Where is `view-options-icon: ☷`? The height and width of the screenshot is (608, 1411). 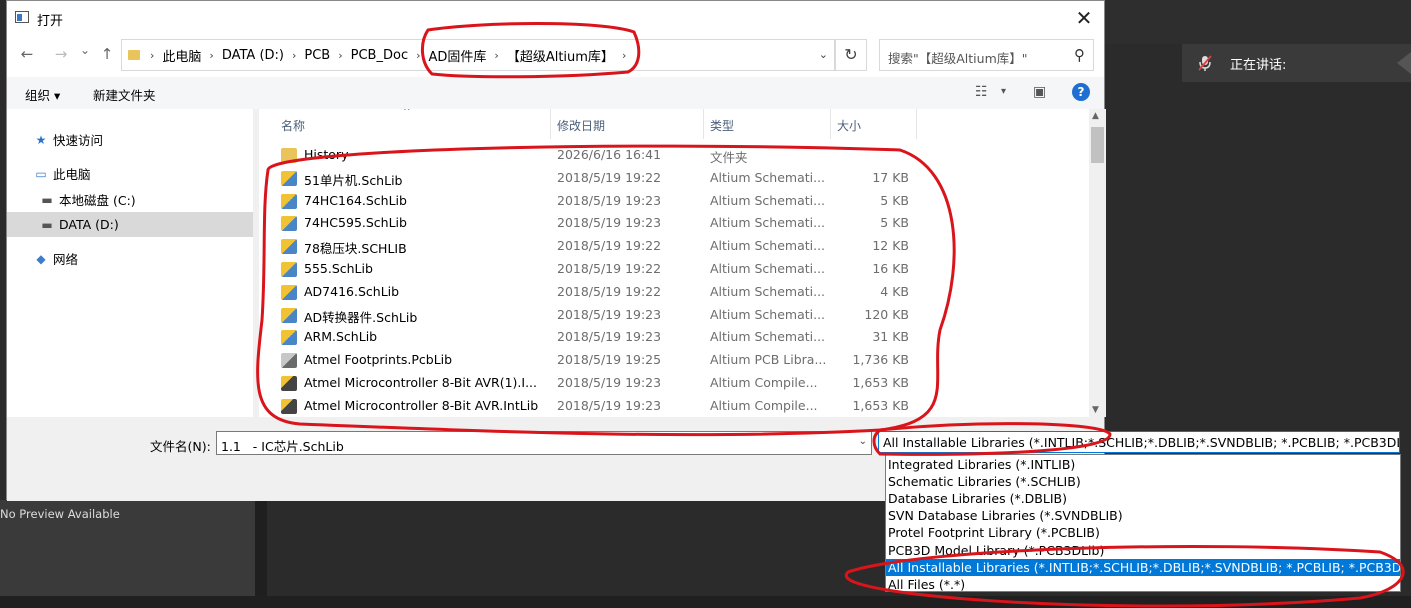 view-options-icon: ☷ is located at coordinates (981, 92).